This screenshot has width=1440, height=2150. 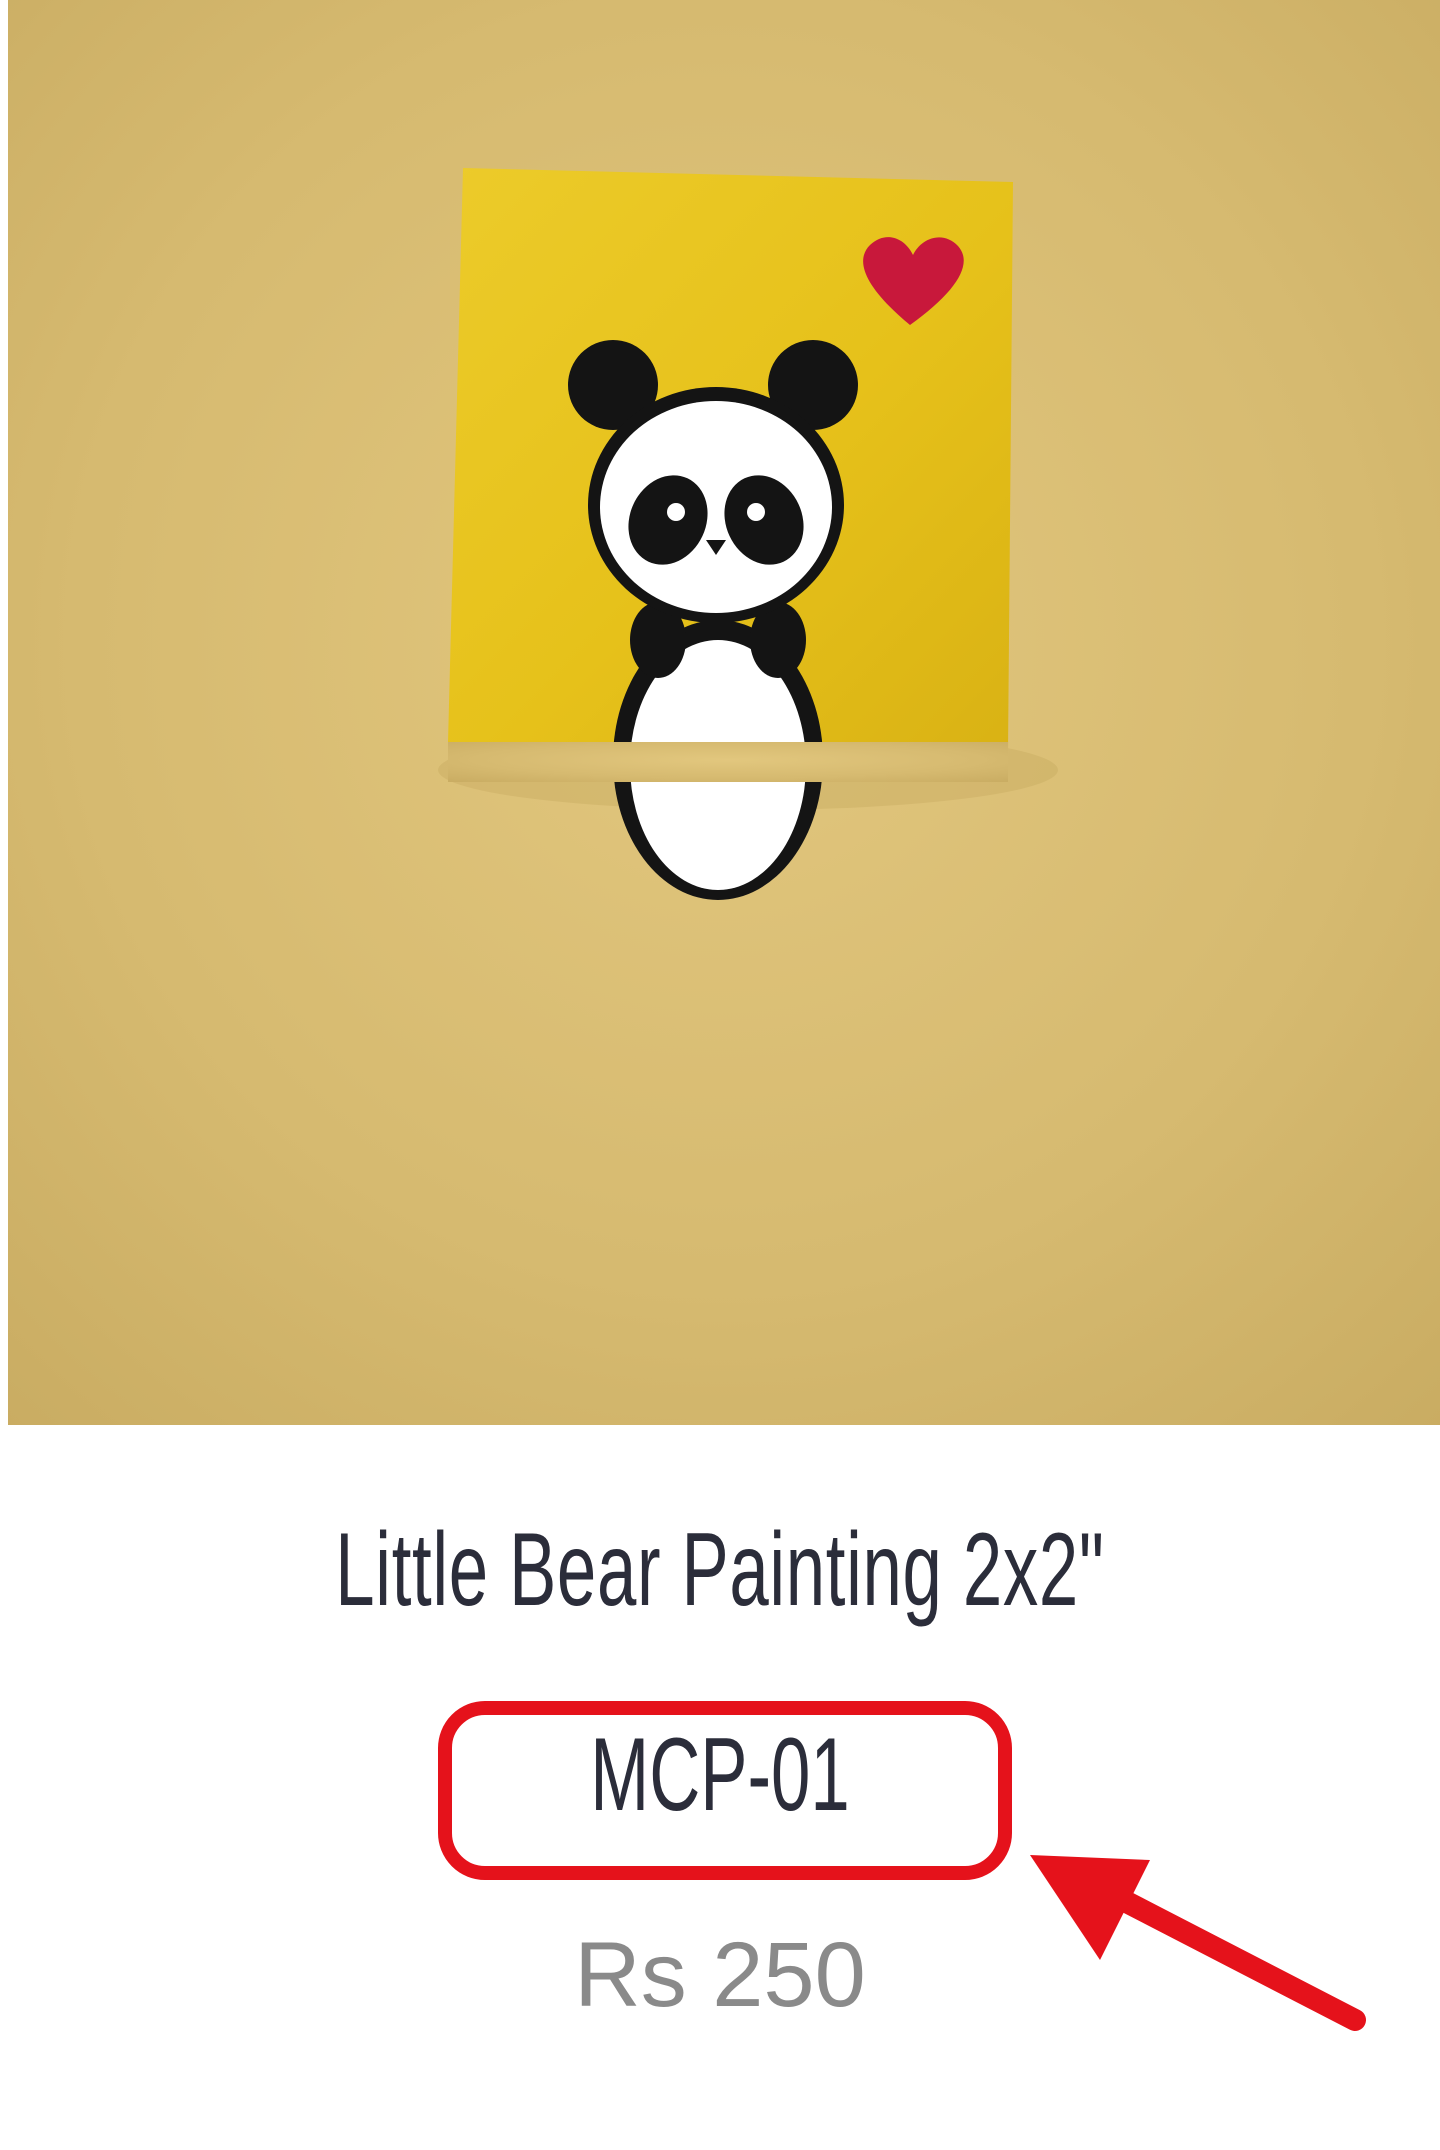 What do you see at coordinates (720, 1775) in the screenshot?
I see `product-sku: MCP-01` at bounding box center [720, 1775].